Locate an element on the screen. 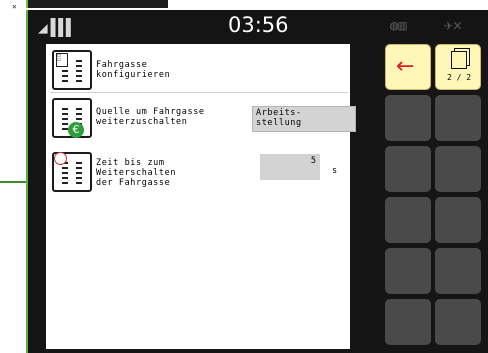 The image size is (488, 353). page-button: 2 / 2 is located at coordinates (458, 67).